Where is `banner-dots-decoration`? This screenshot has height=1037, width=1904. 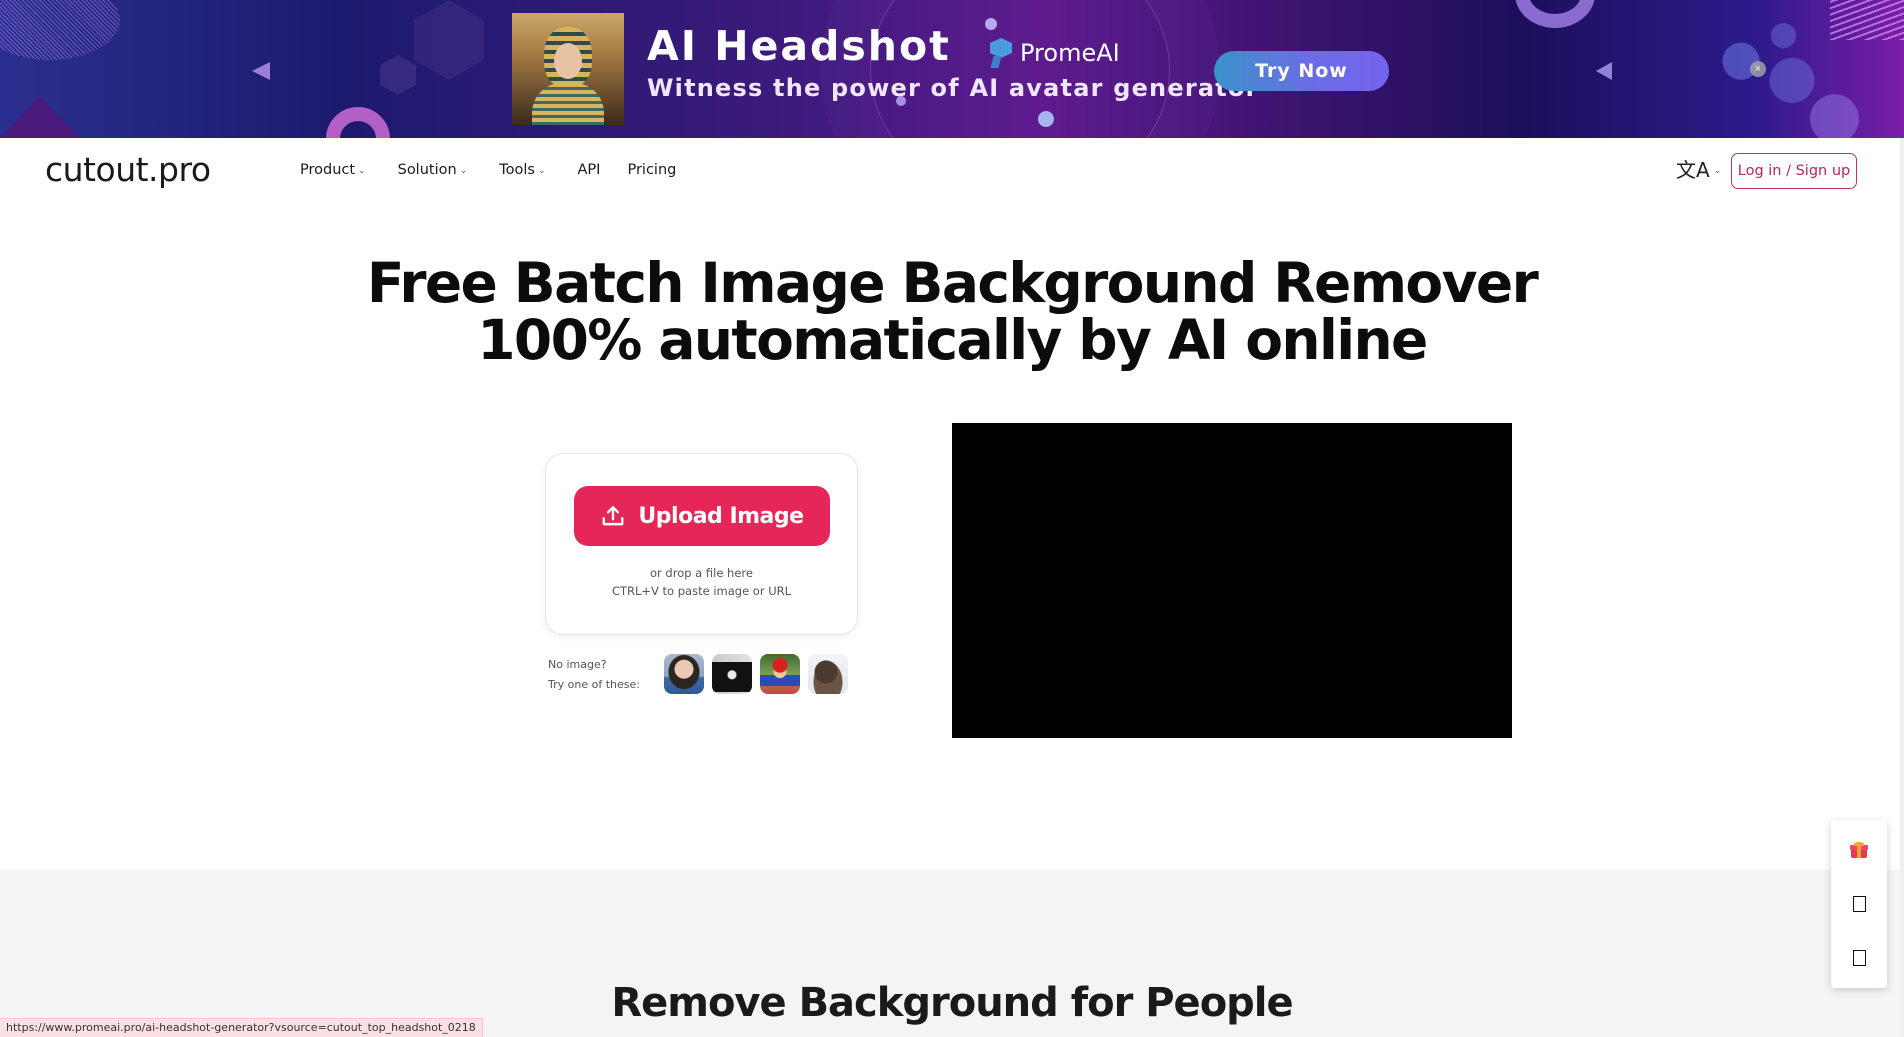 banner-dots-decoration is located at coordinates (1867, 20).